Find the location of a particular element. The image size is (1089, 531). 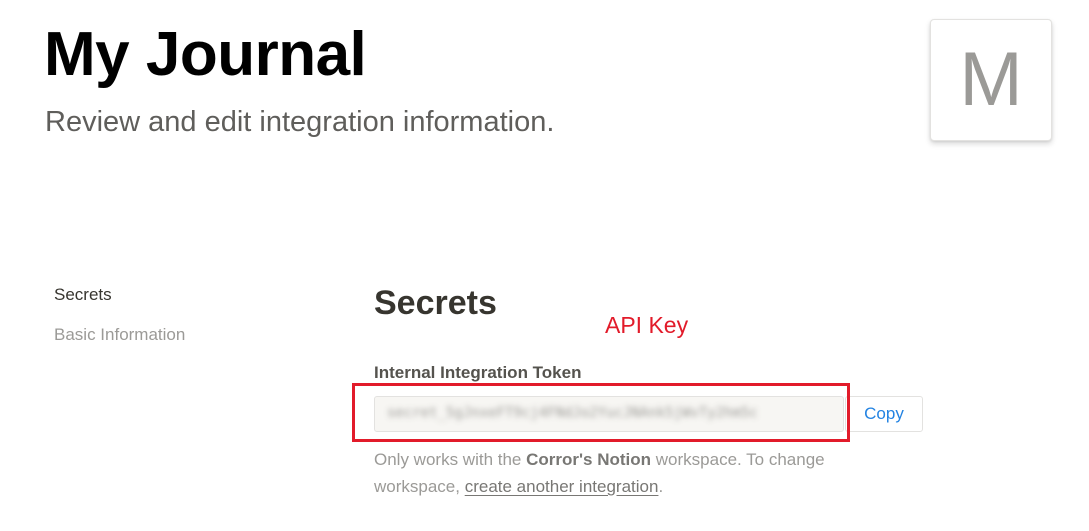

page-title: My Journal is located at coordinates (205, 54).